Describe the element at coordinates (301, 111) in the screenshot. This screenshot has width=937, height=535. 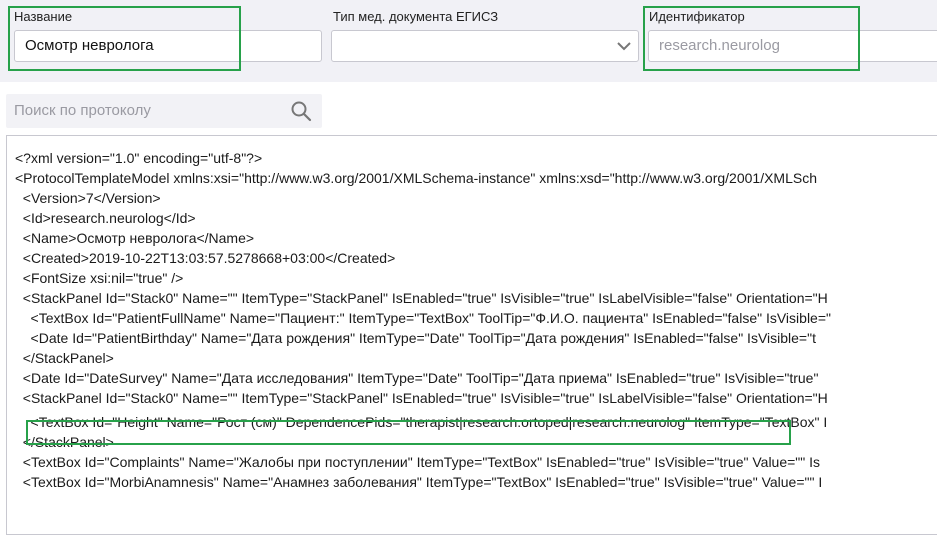
I see `search-icon` at that location.